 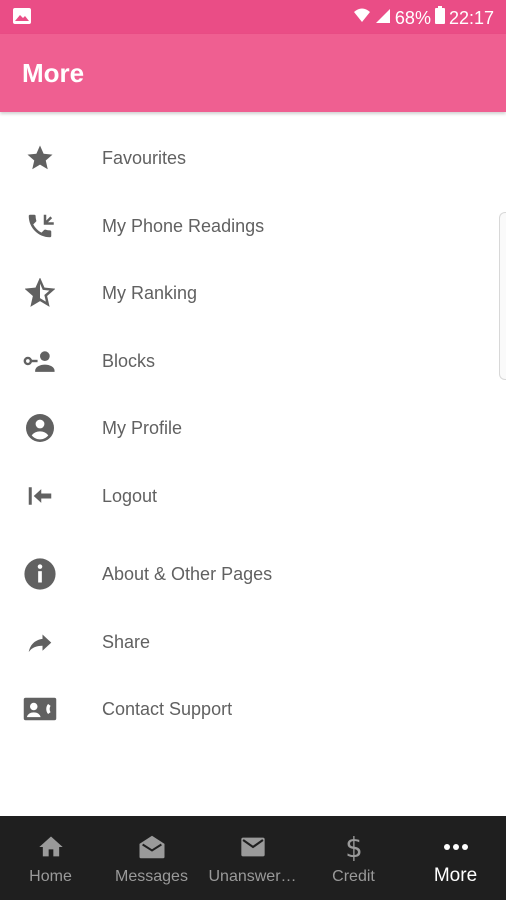 I want to click on home-icon, so click(x=50, y=847).